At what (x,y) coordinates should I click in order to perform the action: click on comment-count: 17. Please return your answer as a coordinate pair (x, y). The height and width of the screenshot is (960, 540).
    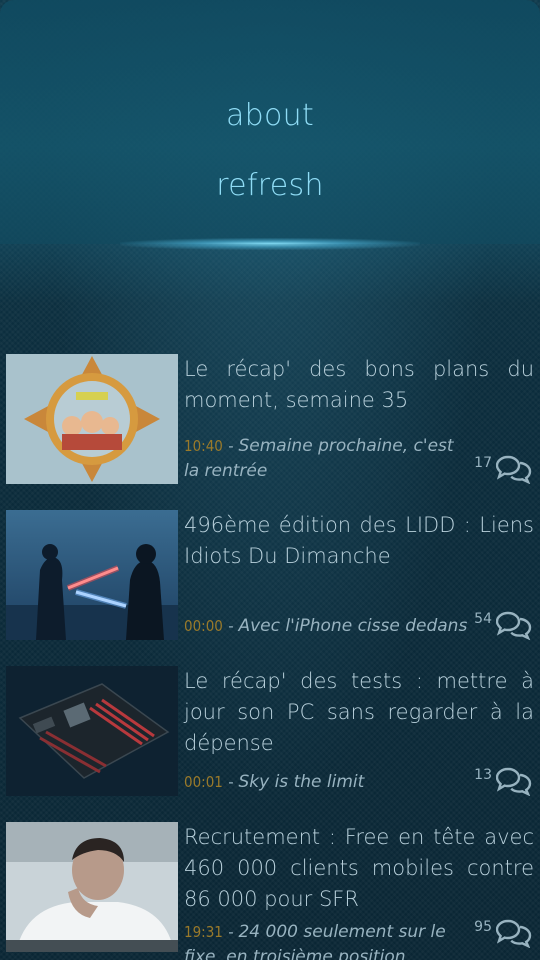
    Looking at the image, I should click on (503, 469).